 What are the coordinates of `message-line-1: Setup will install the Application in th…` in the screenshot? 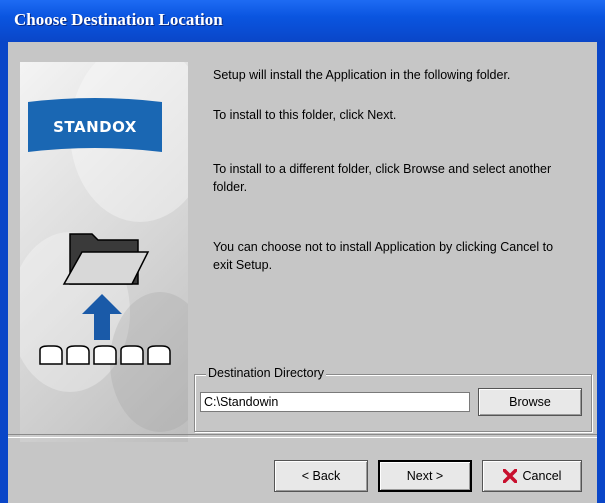 It's located at (362, 75).